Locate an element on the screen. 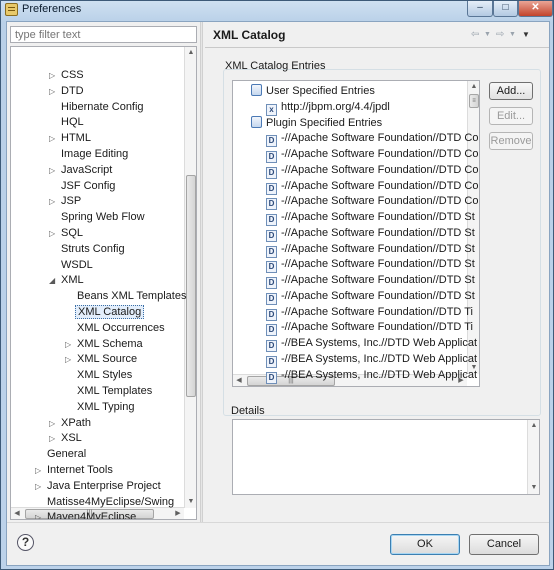 This screenshot has width=554, height=570. collapse-arrow-icon: ◢ is located at coordinates (54, 281).